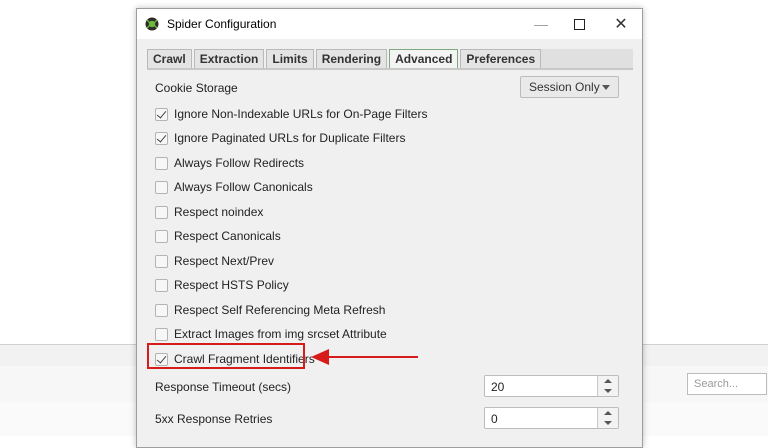  What do you see at coordinates (152, 24) in the screenshot?
I see `spider-icon` at bounding box center [152, 24].